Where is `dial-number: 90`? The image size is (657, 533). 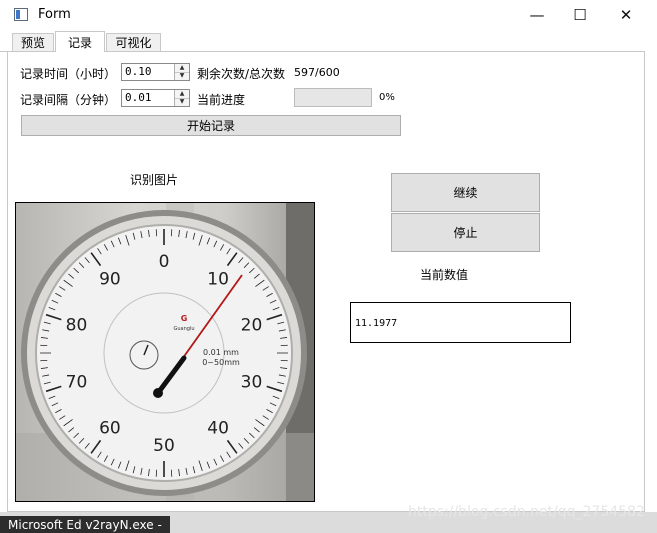
dial-number: 90 is located at coordinates (110, 280).